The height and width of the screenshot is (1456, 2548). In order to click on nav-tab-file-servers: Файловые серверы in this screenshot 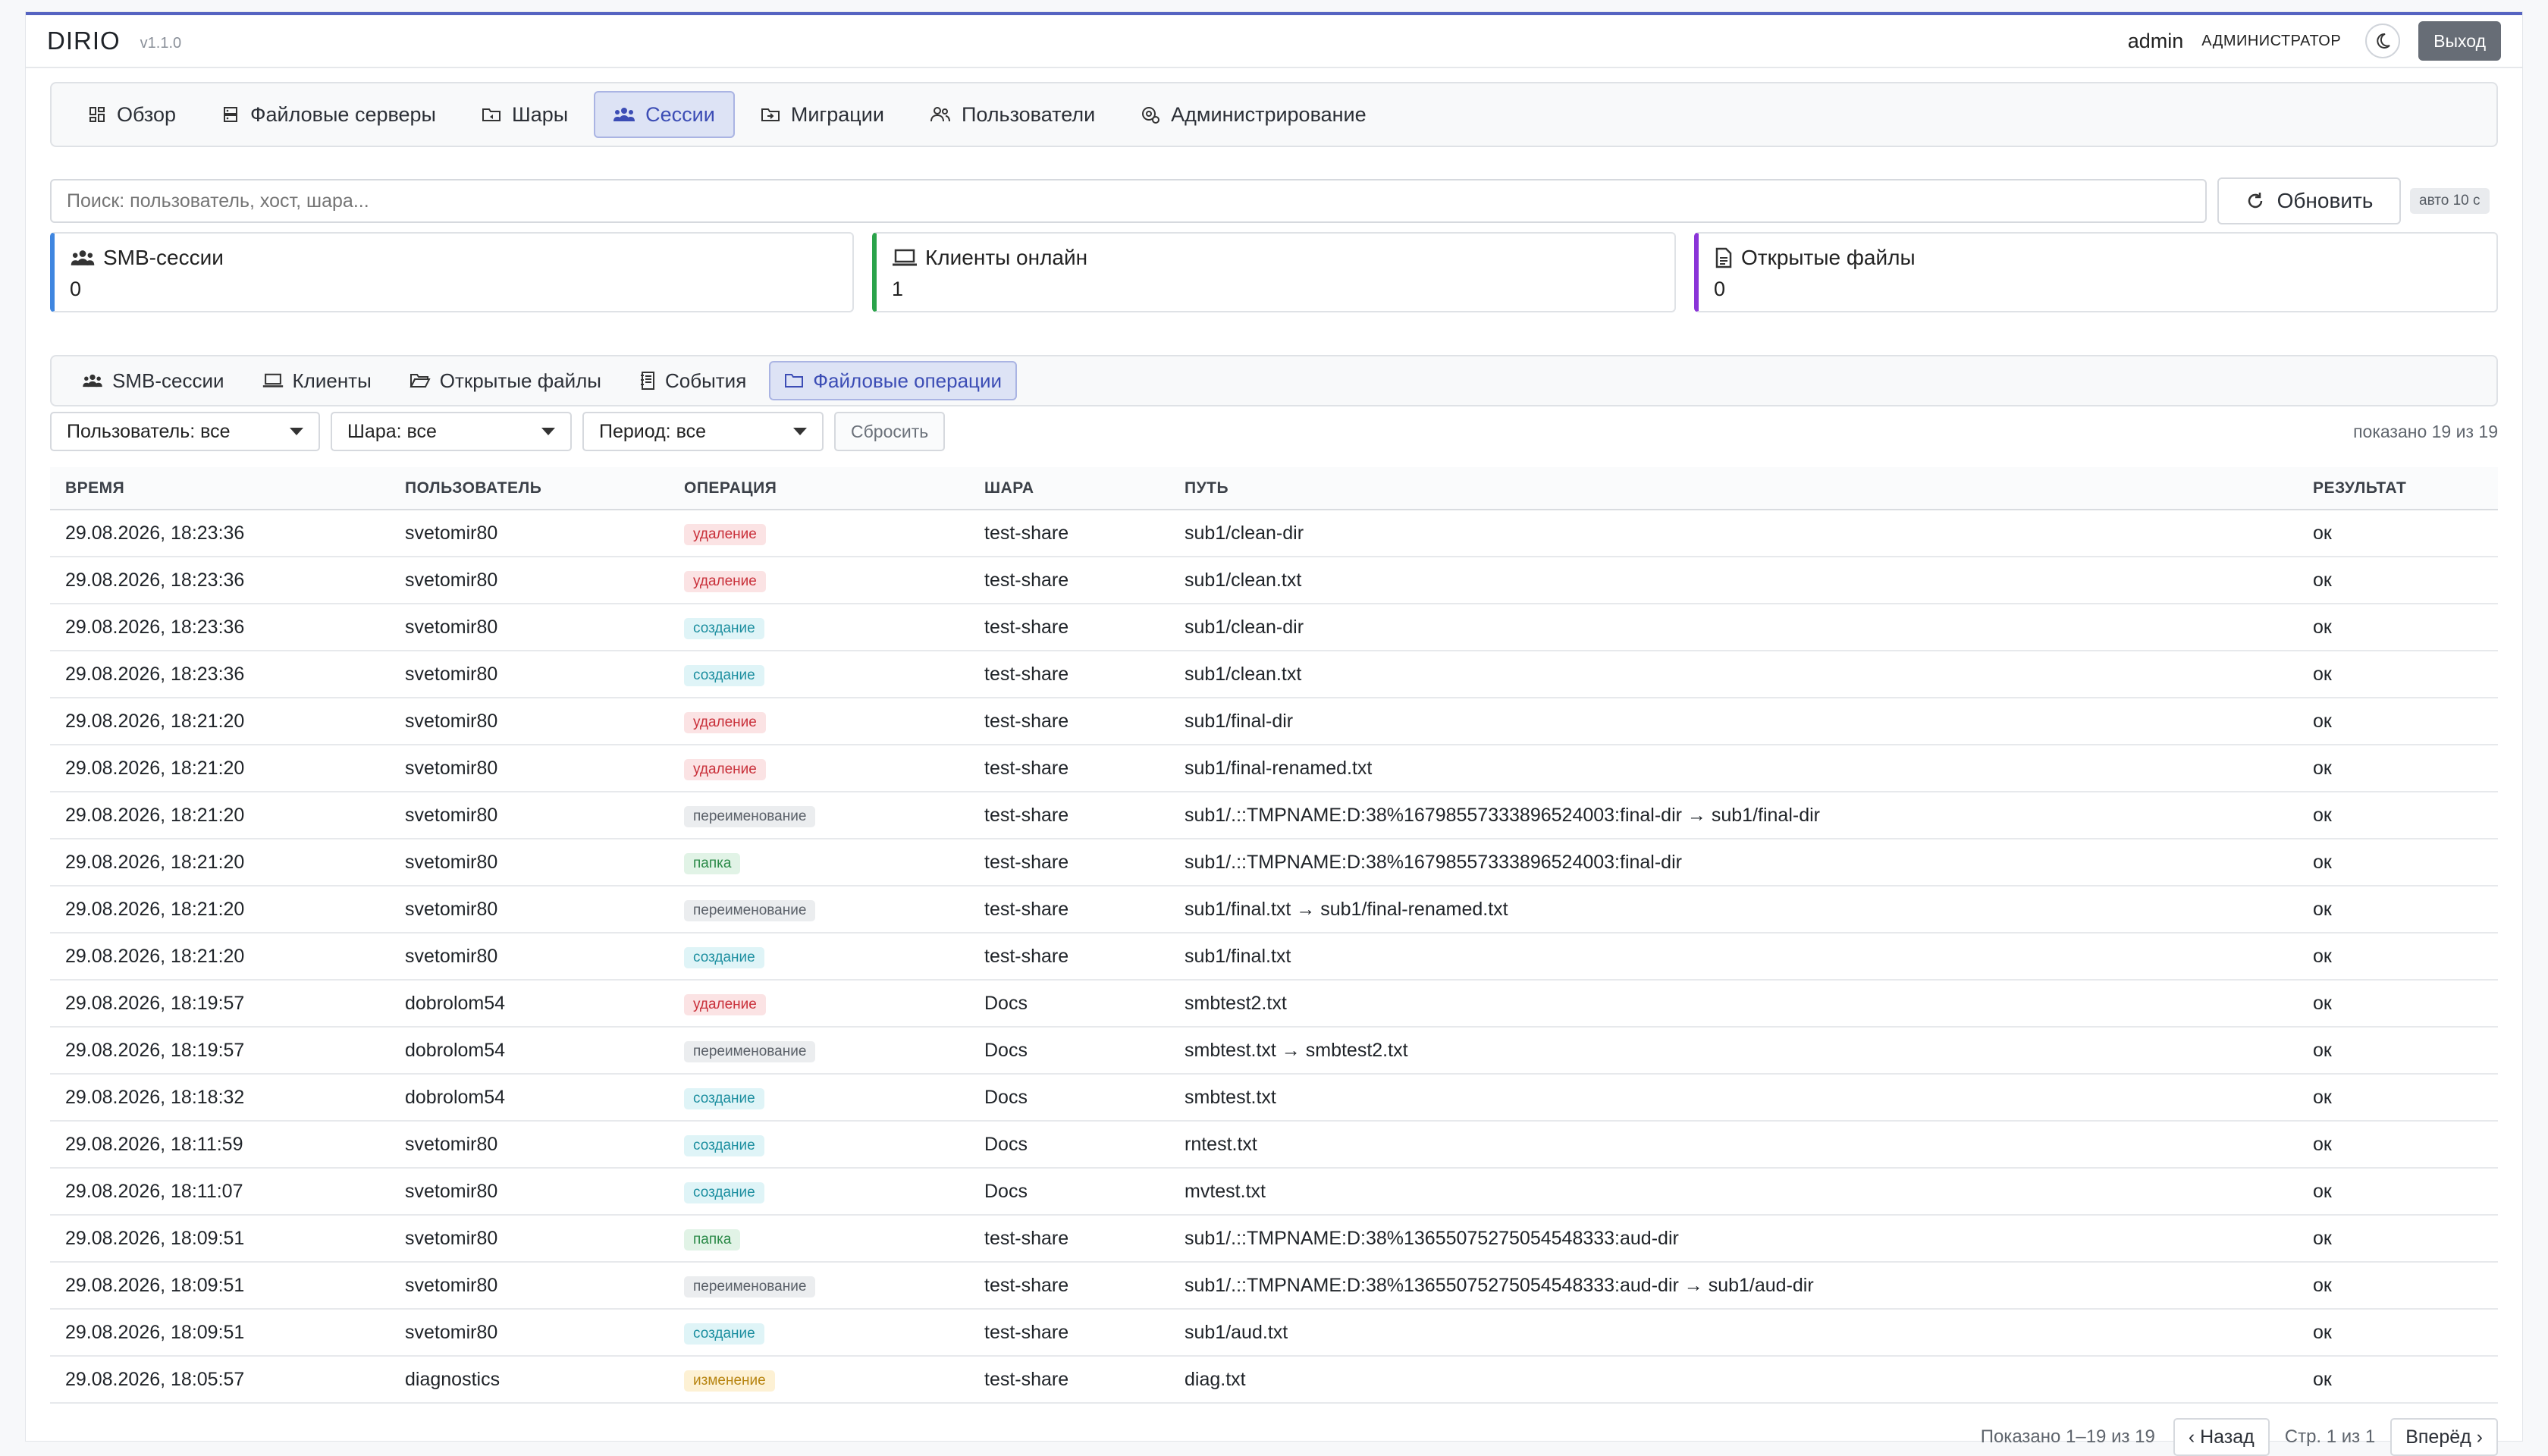, I will do `click(329, 114)`.